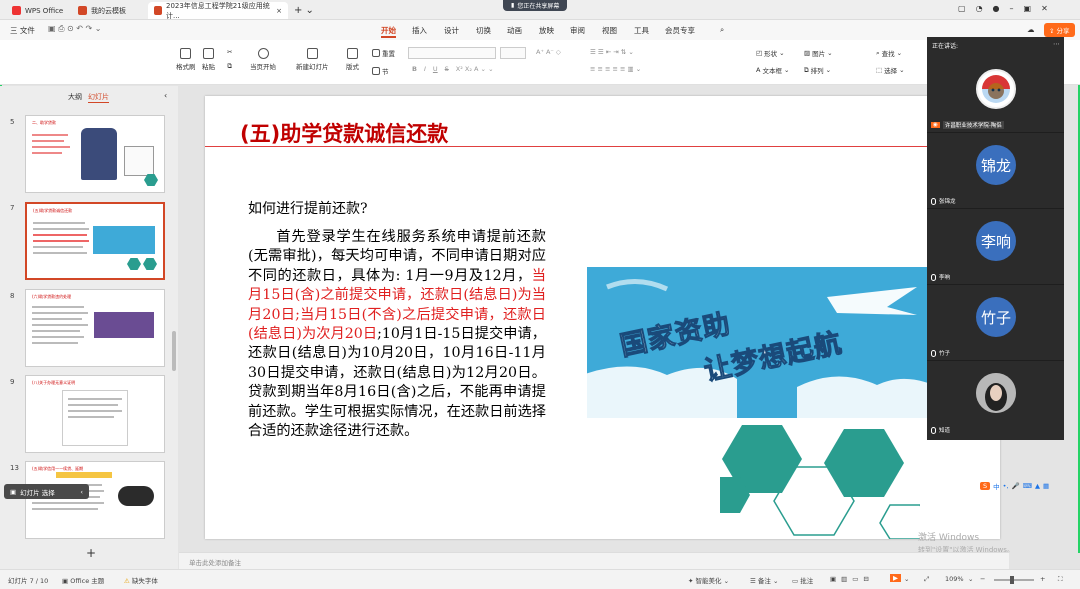 The image size is (1080, 589). Describe the element at coordinates (383, 53) in the screenshot. I see `reset-button: 重置` at that location.